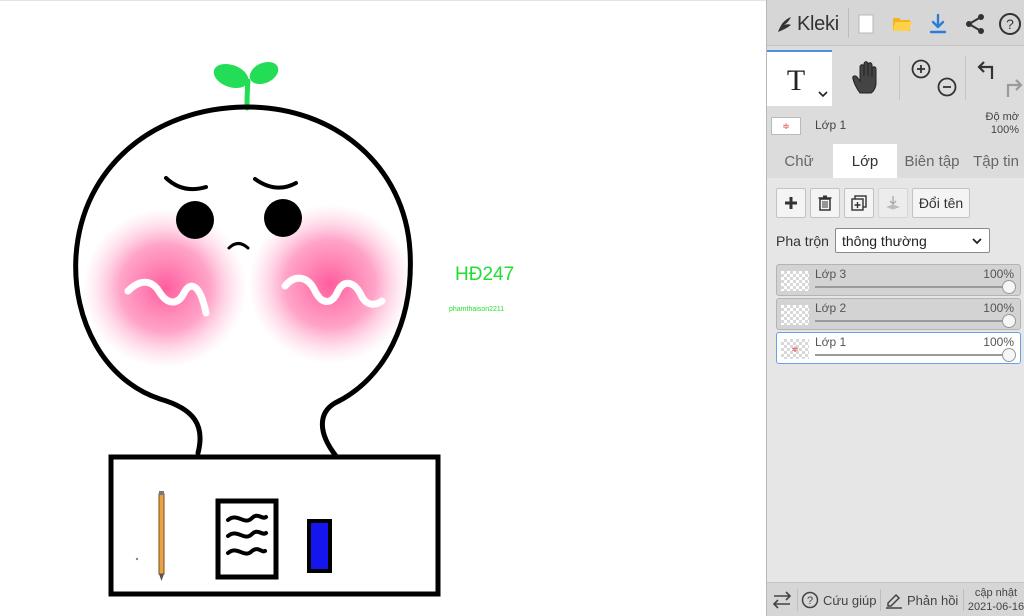 This screenshot has width=1024, height=616. I want to click on eye-right, so click(283, 218).